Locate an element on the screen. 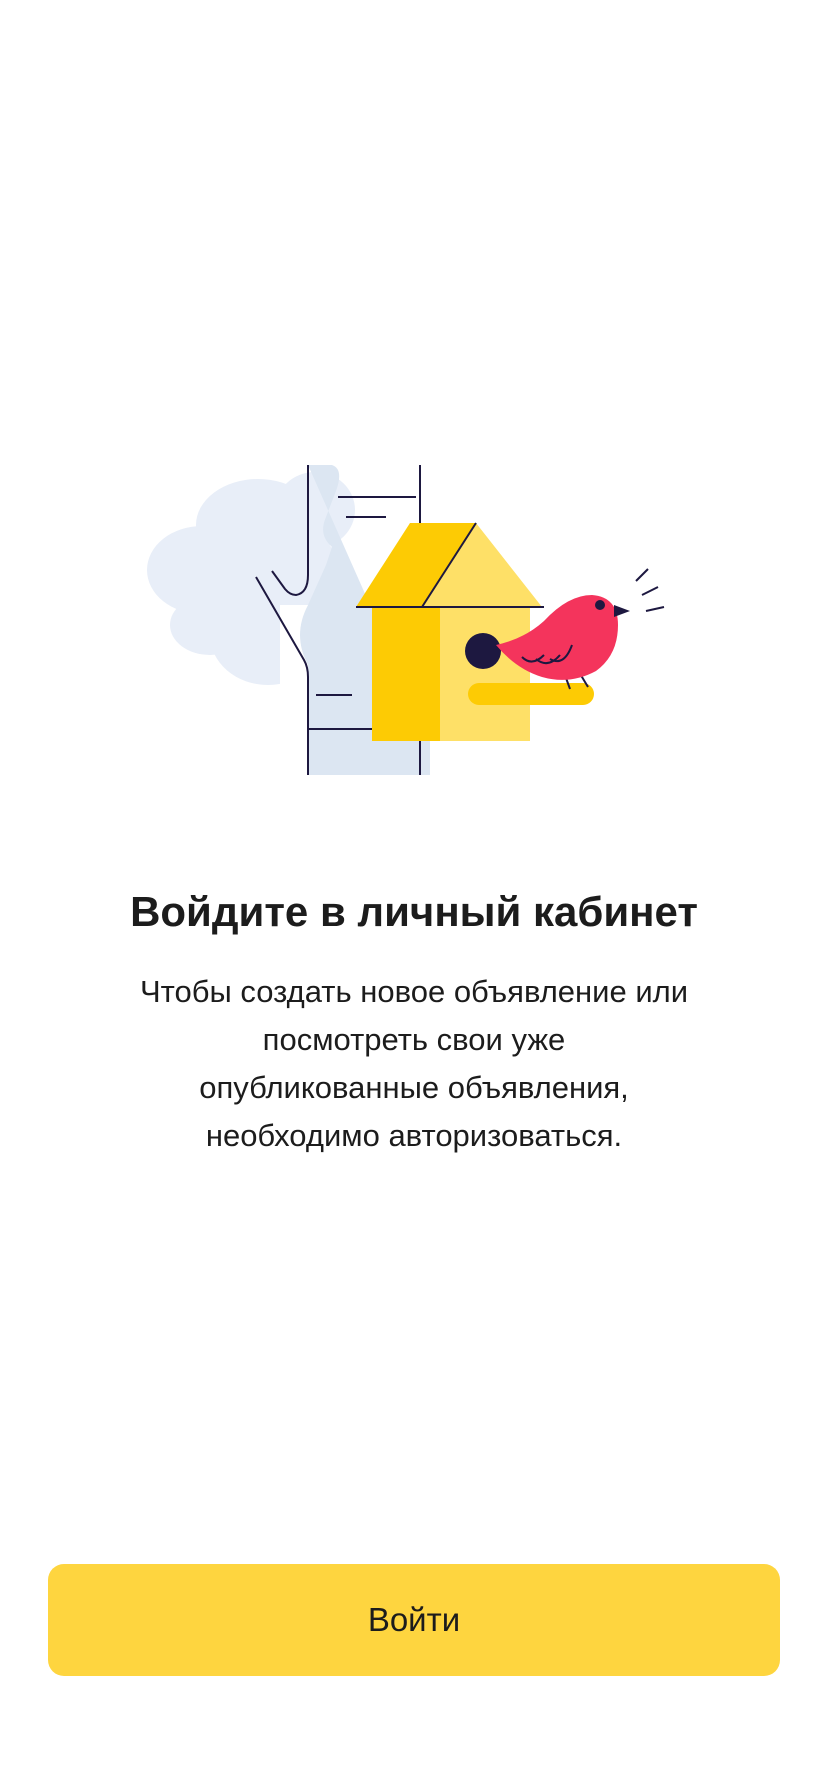 The image size is (828, 1792). birdhouse-bird-icon is located at coordinates (406, 620).